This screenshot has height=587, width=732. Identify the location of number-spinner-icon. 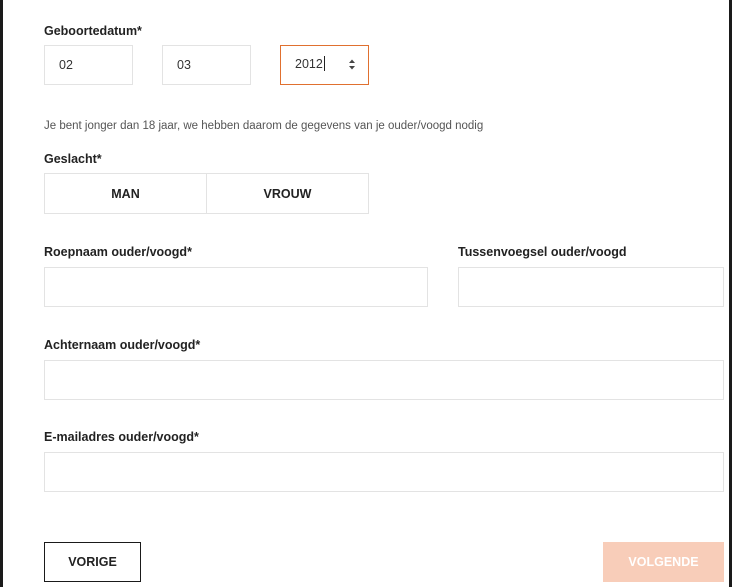
(352, 64).